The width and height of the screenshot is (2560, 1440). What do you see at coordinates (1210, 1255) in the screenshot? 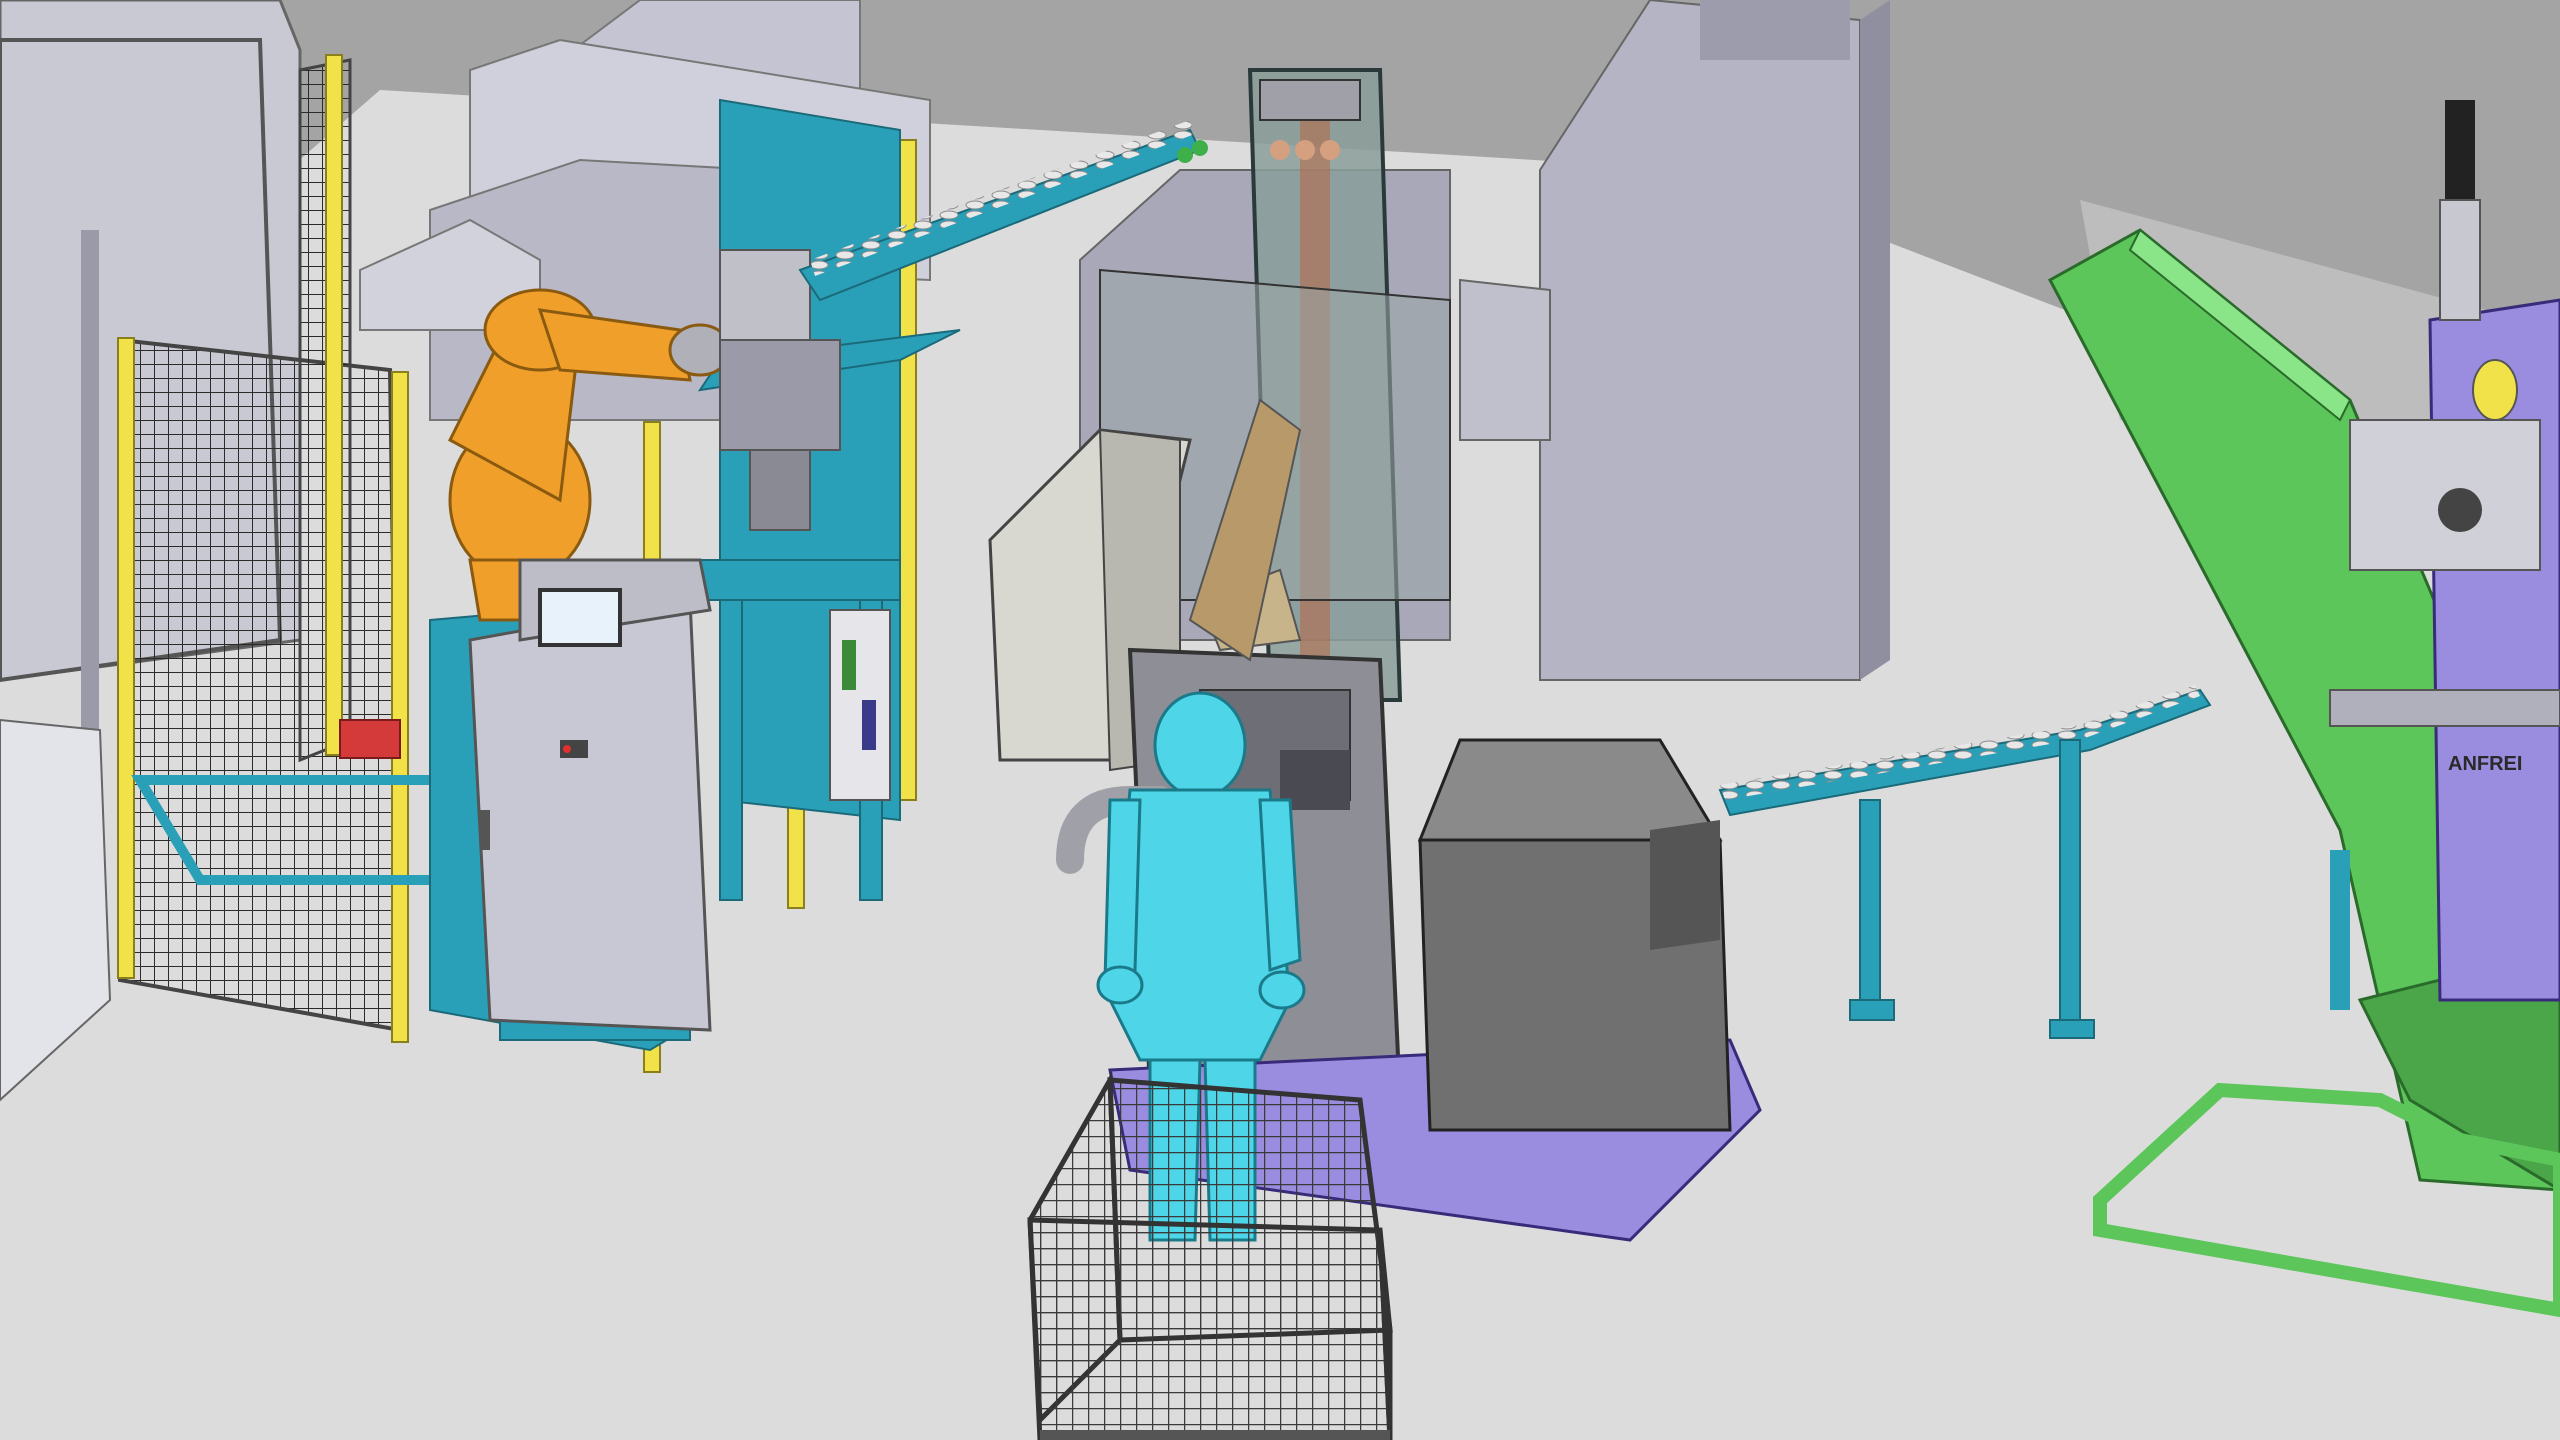
I see `wire-mesh-basket` at bounding box center [1210, 1255].